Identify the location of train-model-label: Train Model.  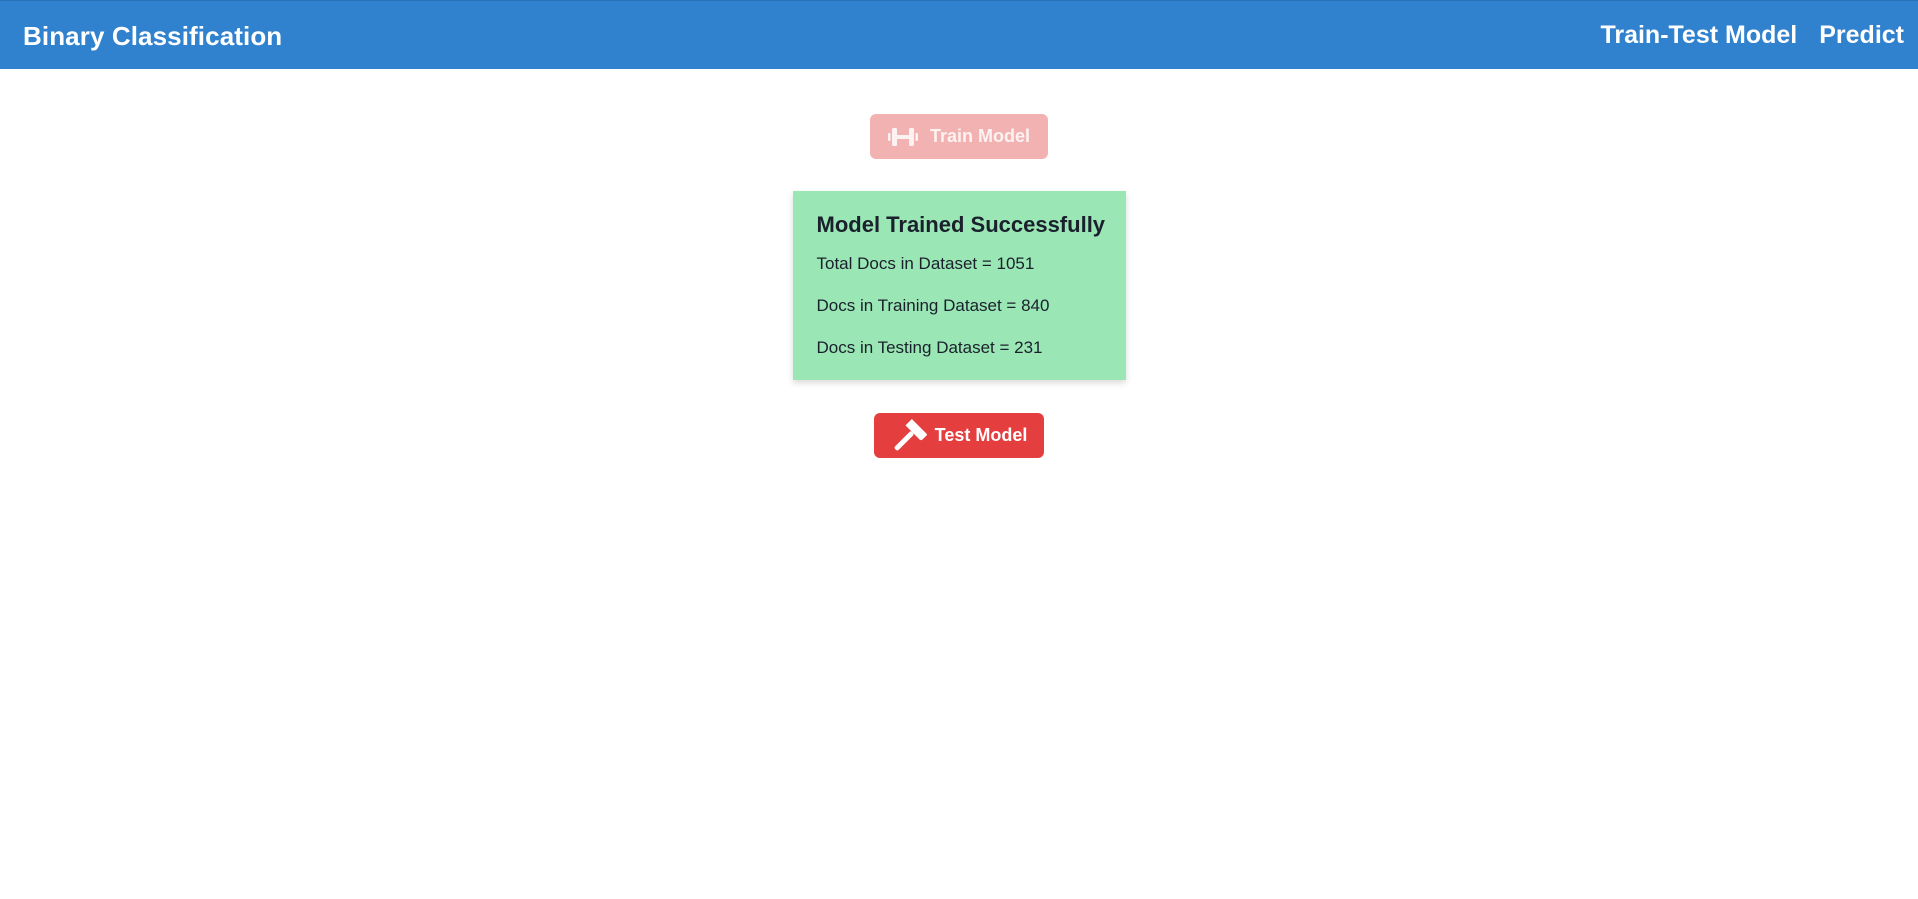
(979, 136).